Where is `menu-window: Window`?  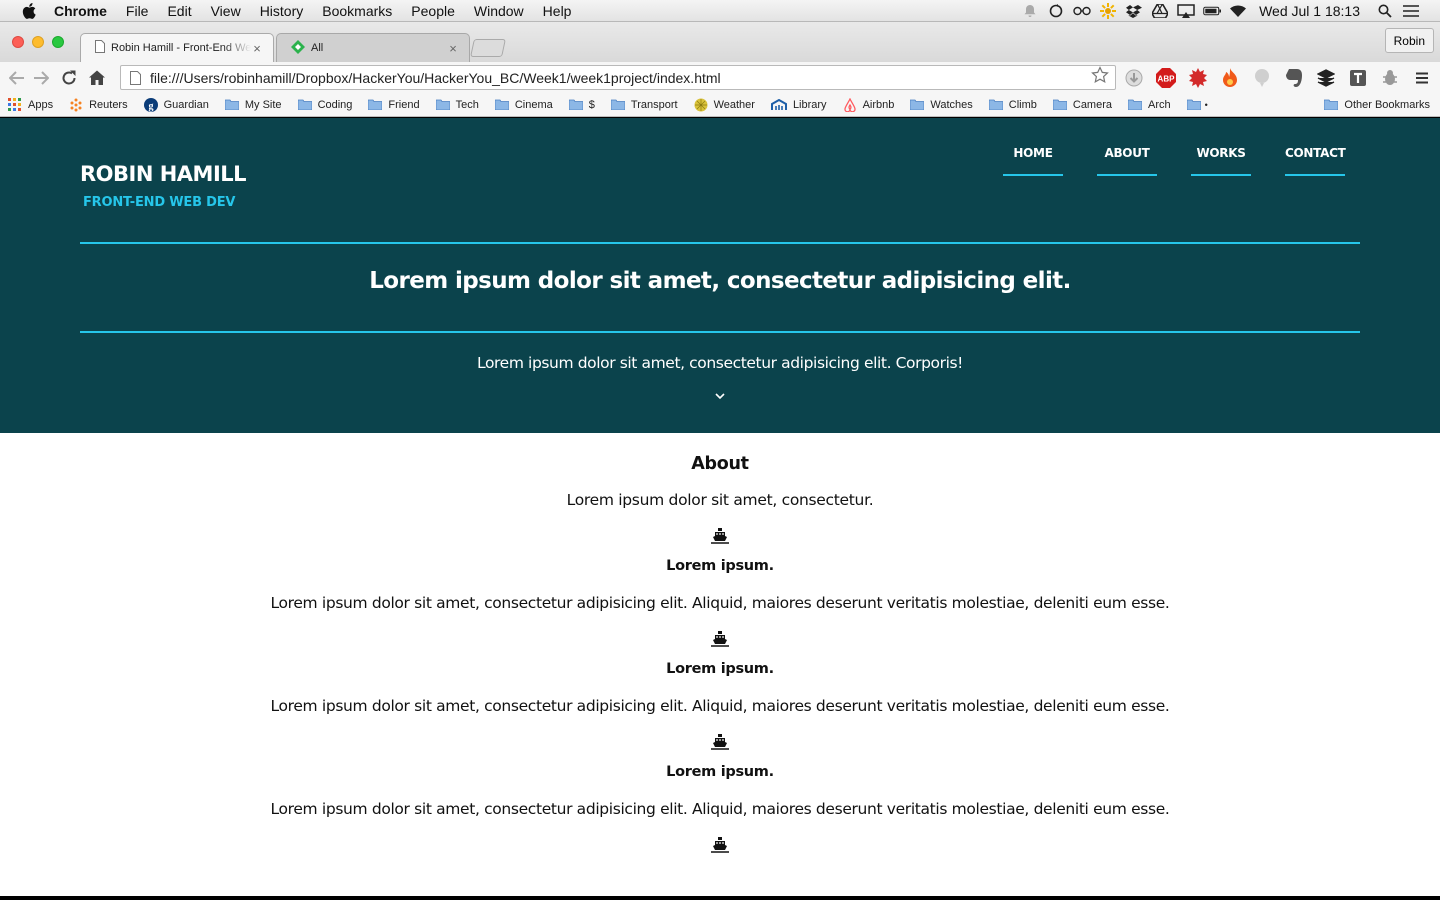 menu-window: Window is located at coordinates (499, 11).